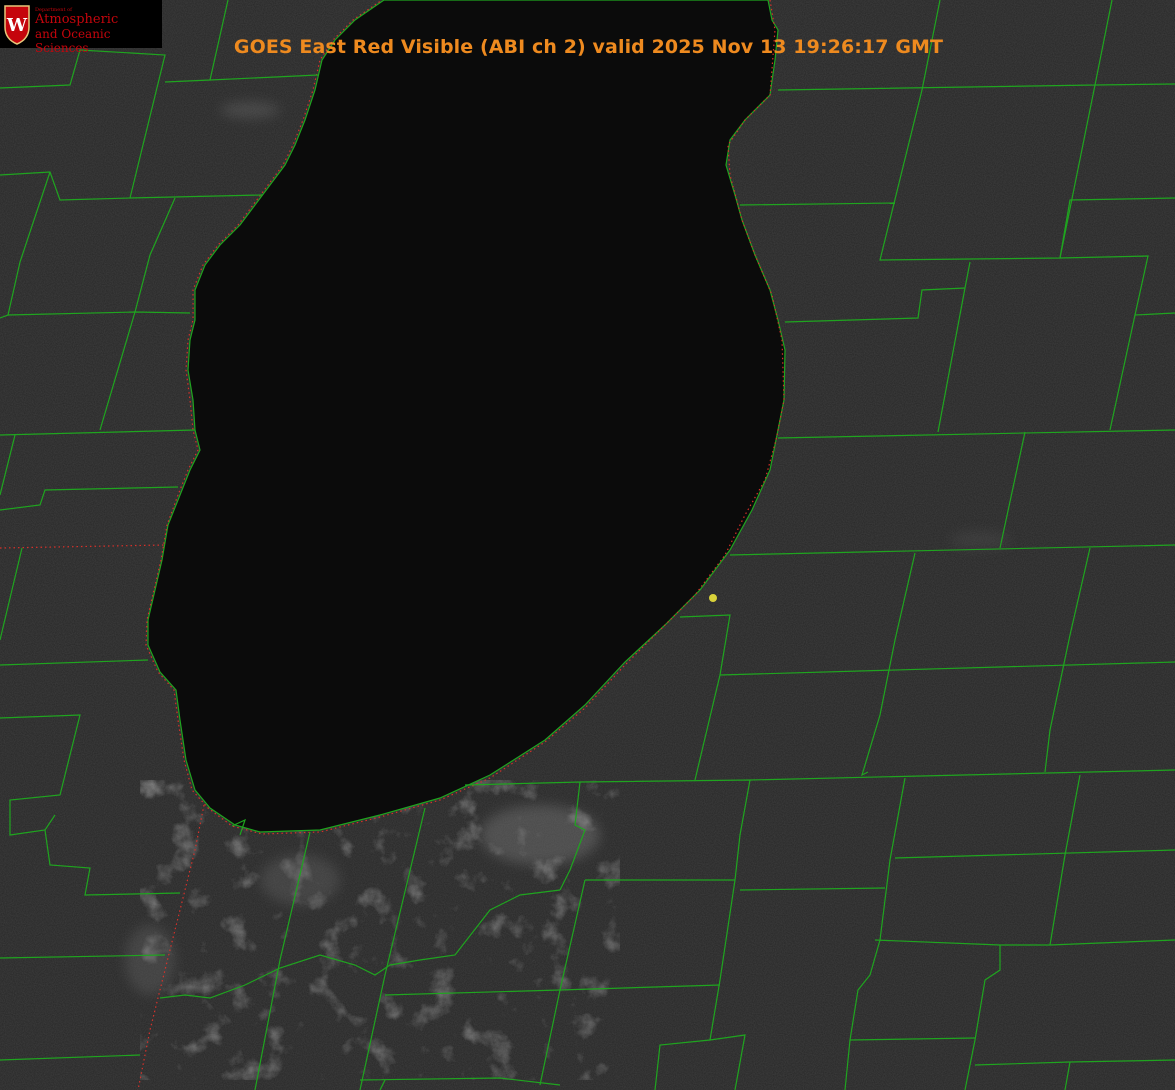 The height and width of the screenshot is (1090, 1175). I want to click on station-dot-icon, so click(713, 598).